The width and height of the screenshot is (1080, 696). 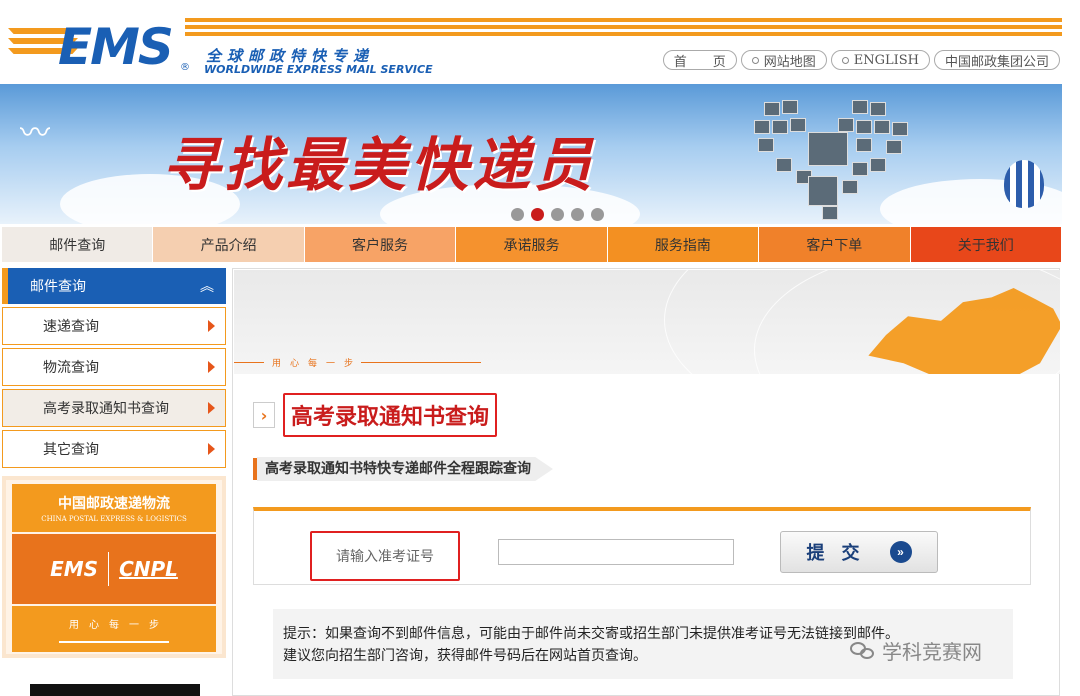 What do you see at coordinates (185, 67) in the screenshot?
I see `logo-registered-mark: ®` at bounding box center [185, 67].